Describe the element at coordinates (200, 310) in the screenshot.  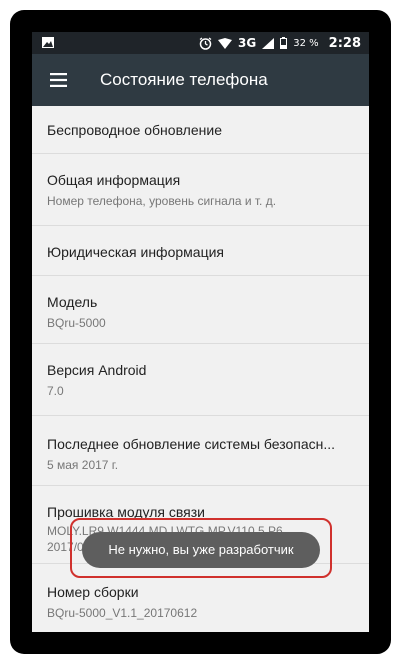
I see `list-item-model: Модель BQru-5000` at that location.